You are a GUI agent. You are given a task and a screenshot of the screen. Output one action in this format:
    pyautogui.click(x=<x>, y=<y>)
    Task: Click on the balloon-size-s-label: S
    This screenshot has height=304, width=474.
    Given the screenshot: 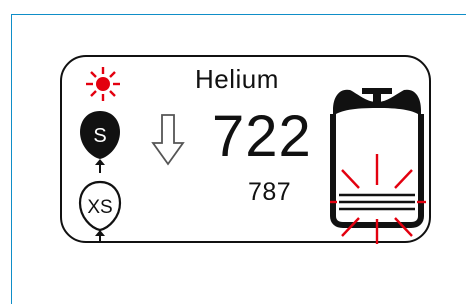 What is the action you would take?
    pyautogui.click(x=99, y=136)
    